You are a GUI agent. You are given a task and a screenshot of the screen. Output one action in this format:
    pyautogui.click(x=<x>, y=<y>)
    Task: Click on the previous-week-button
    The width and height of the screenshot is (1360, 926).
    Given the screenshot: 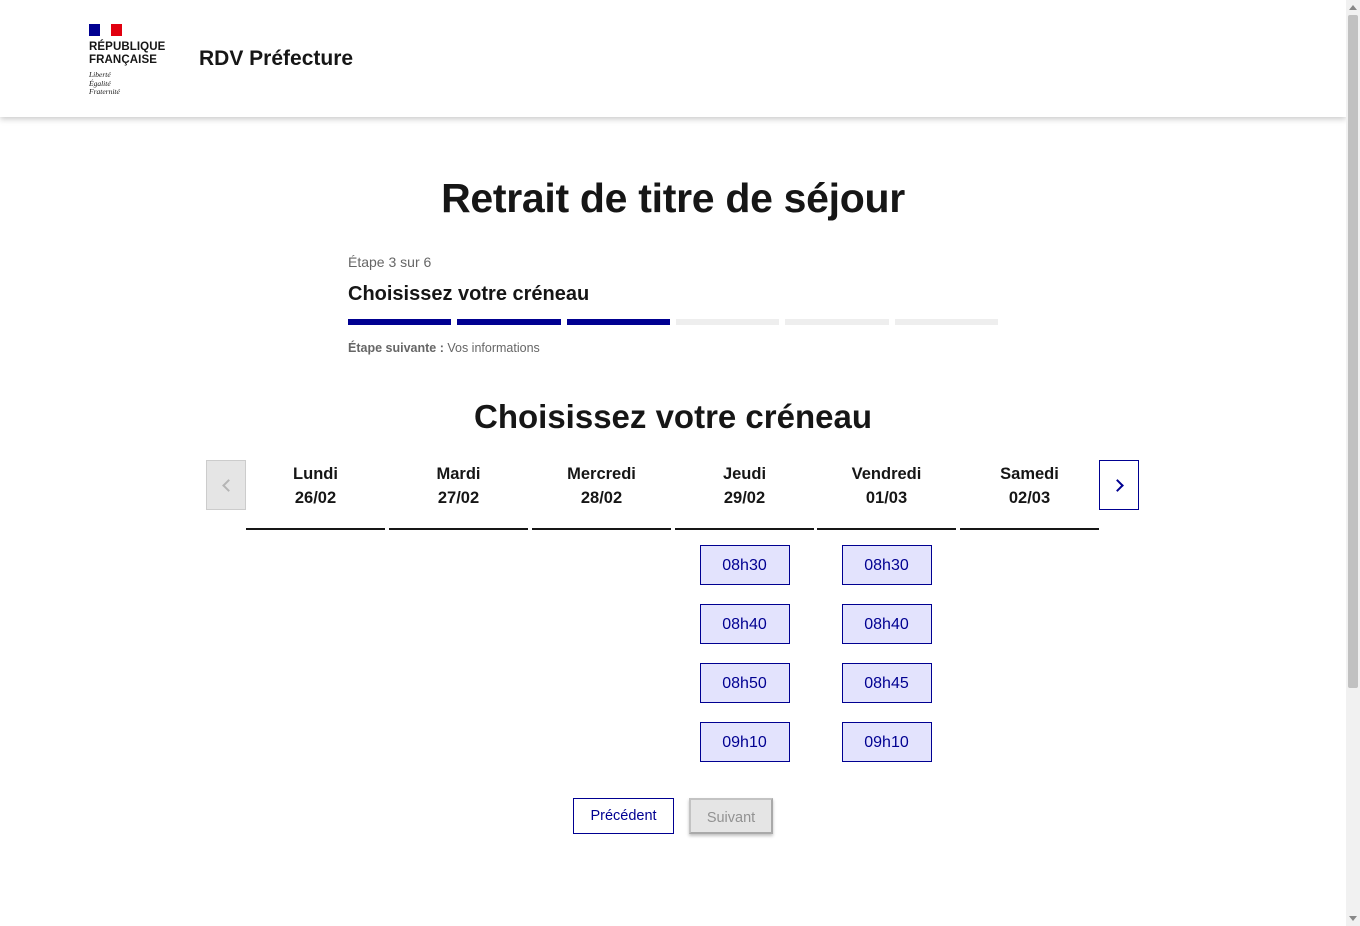 What is the action you would take?
    pyautogui.click(x=226, y=485)
    